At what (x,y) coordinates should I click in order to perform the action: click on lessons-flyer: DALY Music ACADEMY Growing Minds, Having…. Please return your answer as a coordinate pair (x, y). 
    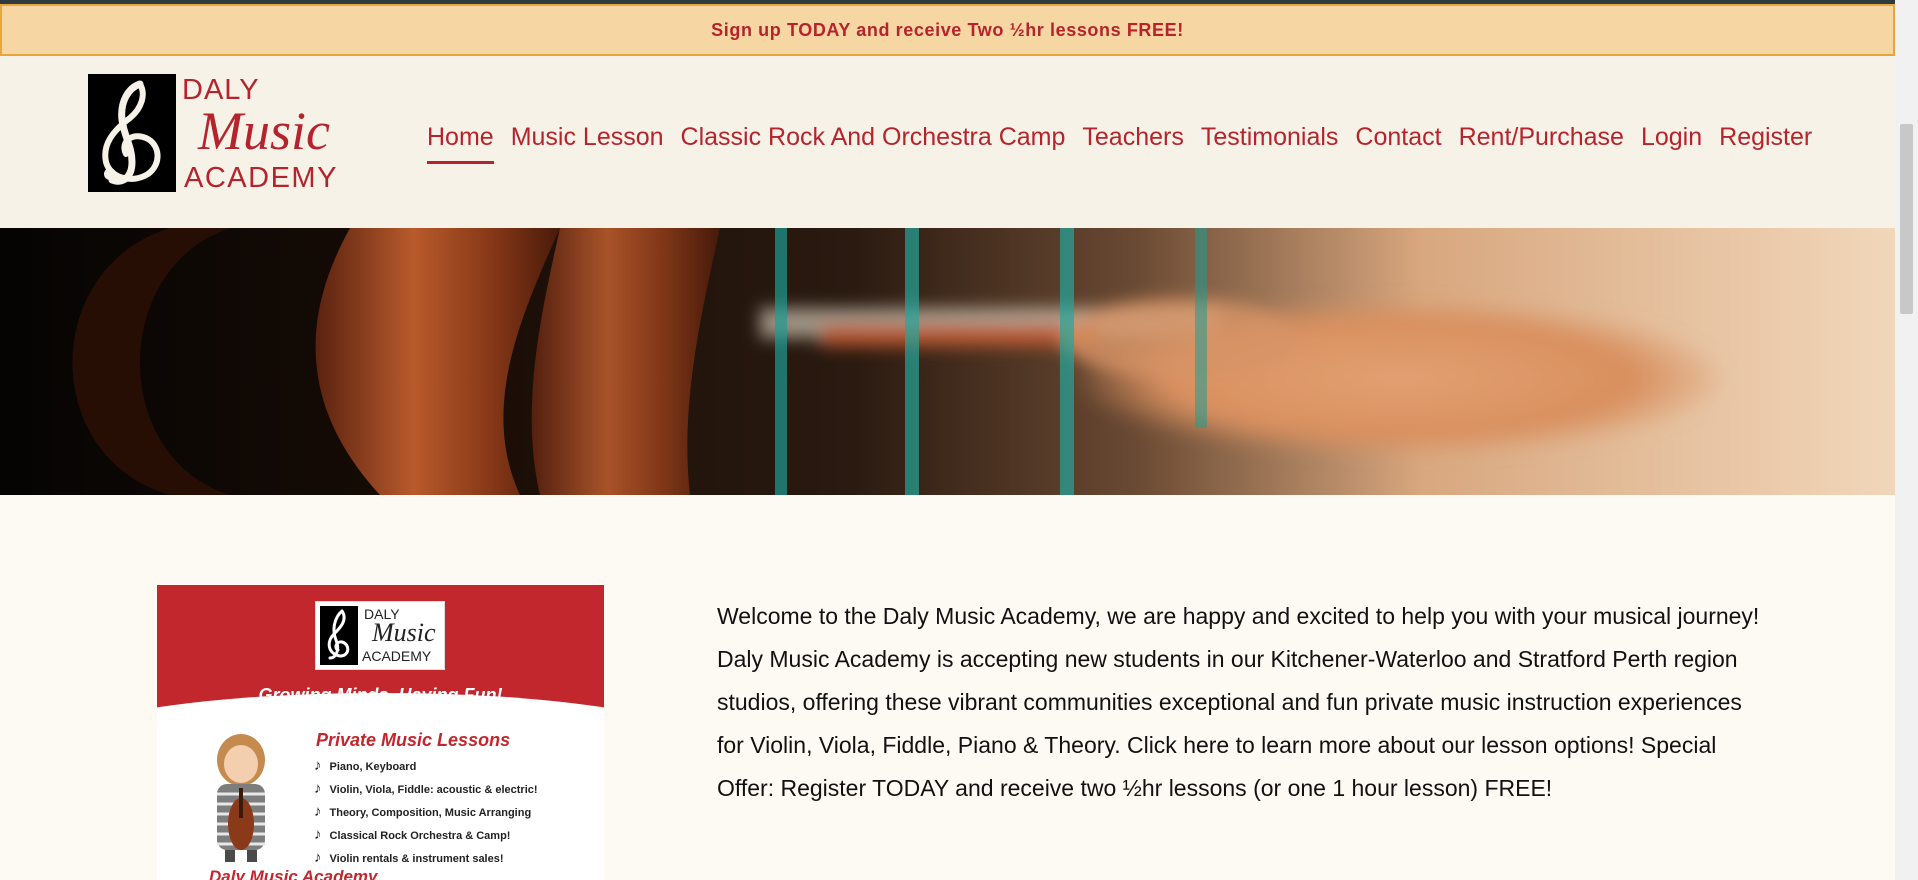
    Looking at the image, I should click on (380, 732).